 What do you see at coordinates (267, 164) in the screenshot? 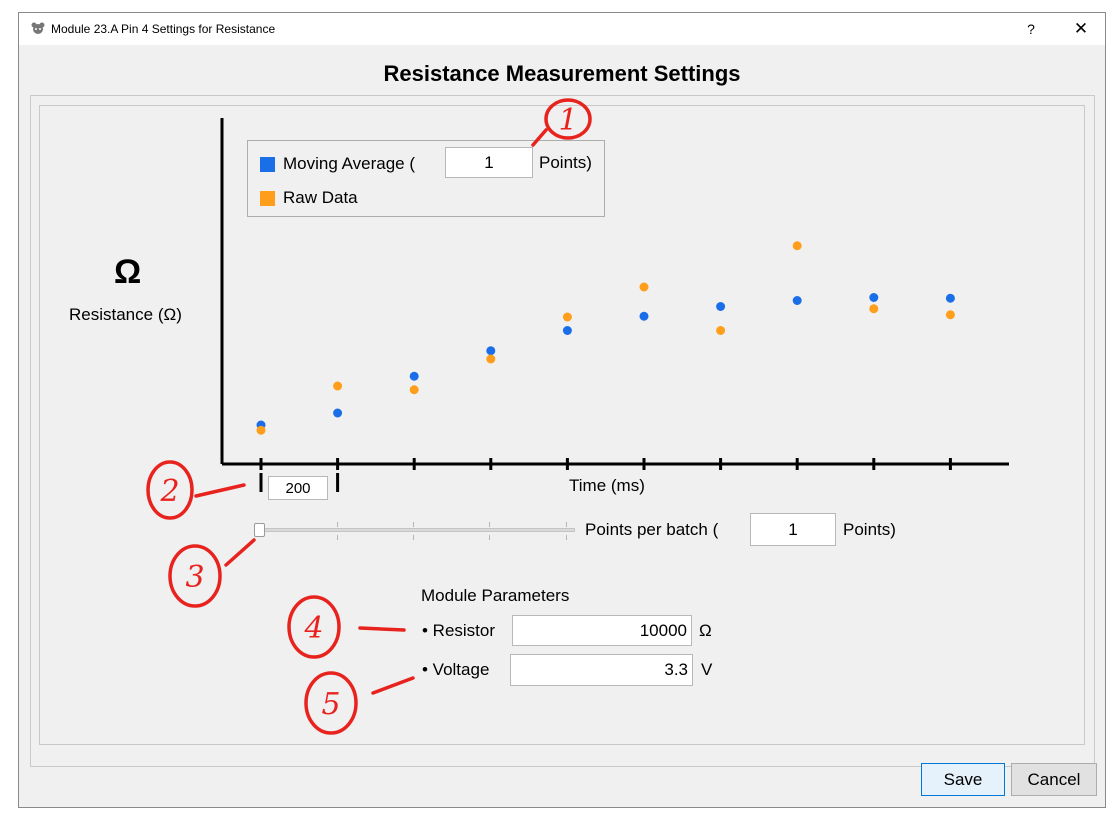
I see `moving-average-swatch-icon` at bounding box center [267, 164].